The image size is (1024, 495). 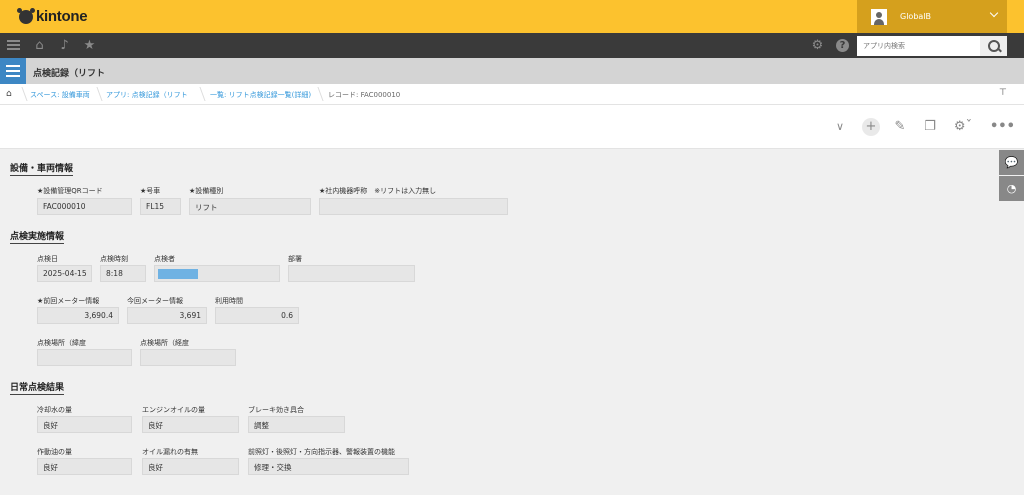 What do you see at coordinates (62, 16) in the screenshot?
I see `brand-name: kintone` at bounding box center [62, 16].